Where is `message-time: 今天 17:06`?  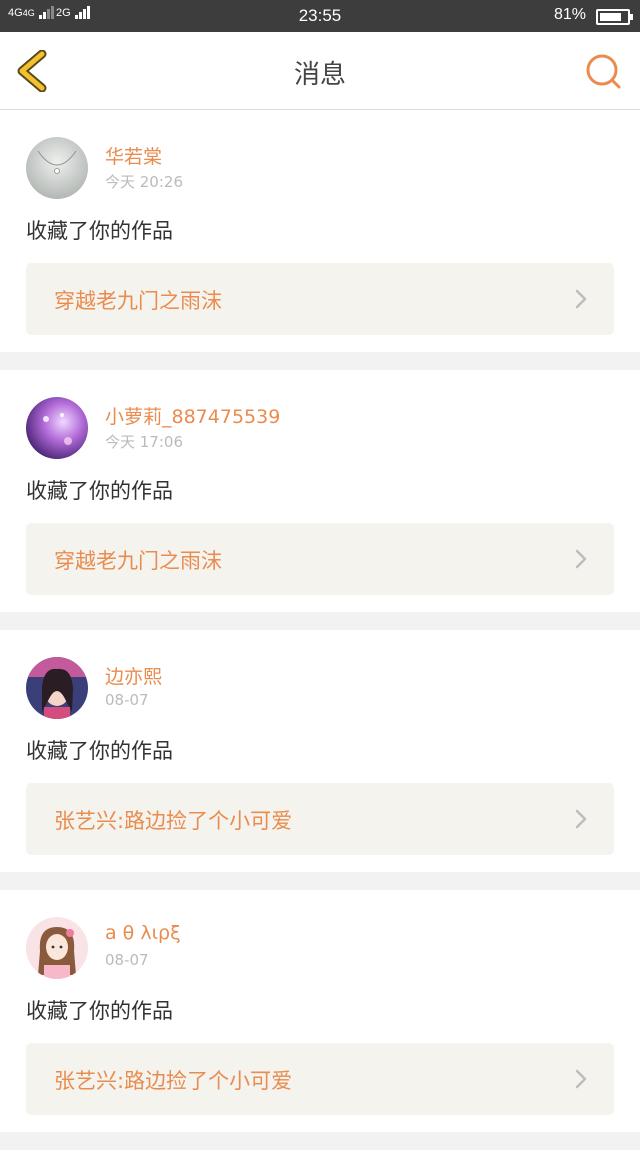
message-time: 今天 17:06 is located at coordinates (144, 442).